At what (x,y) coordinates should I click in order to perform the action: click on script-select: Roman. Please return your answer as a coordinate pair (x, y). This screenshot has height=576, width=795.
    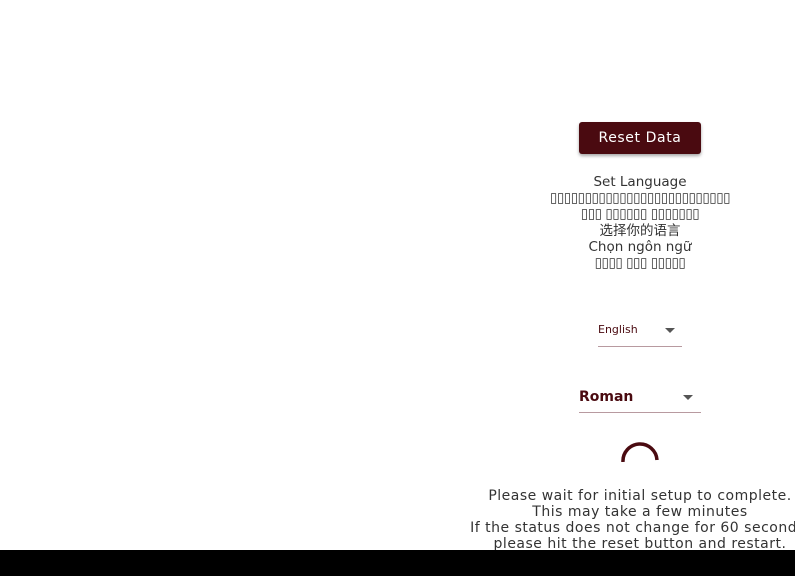
    Looking at the image, I should click on (640, 400).